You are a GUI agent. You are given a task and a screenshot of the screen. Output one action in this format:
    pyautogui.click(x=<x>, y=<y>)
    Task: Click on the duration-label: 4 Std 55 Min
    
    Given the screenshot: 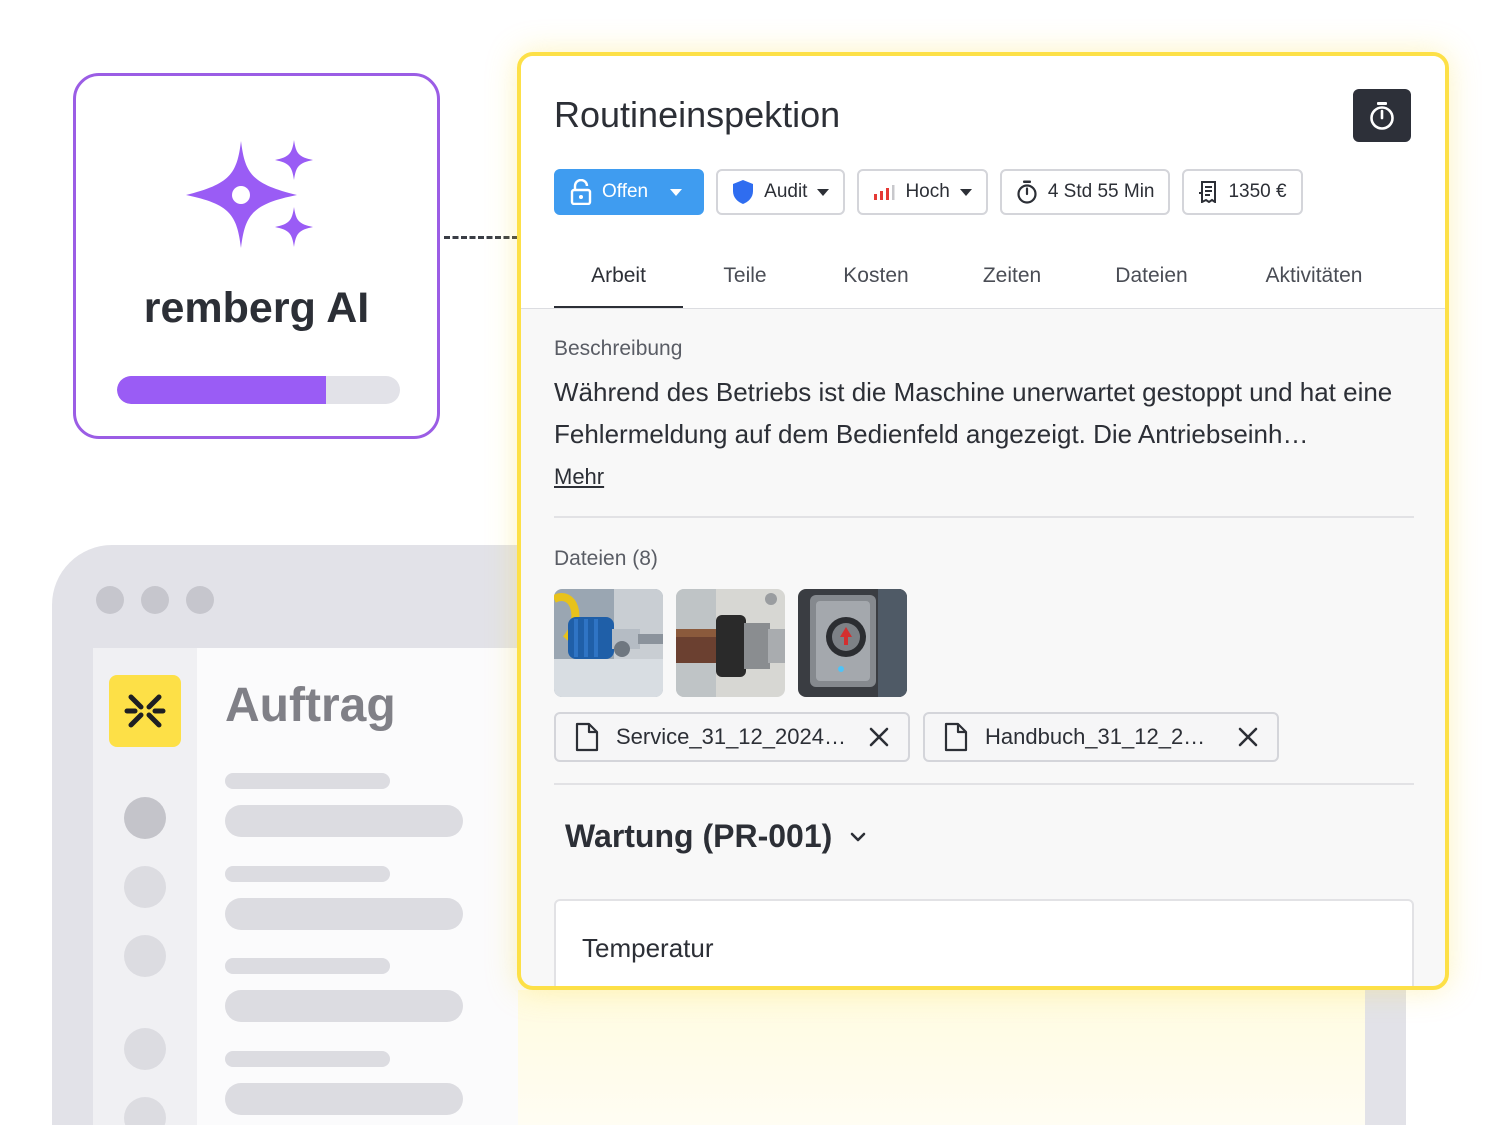 What is the action you would take?
    pyautogui.click(x=1101, y=191)
    